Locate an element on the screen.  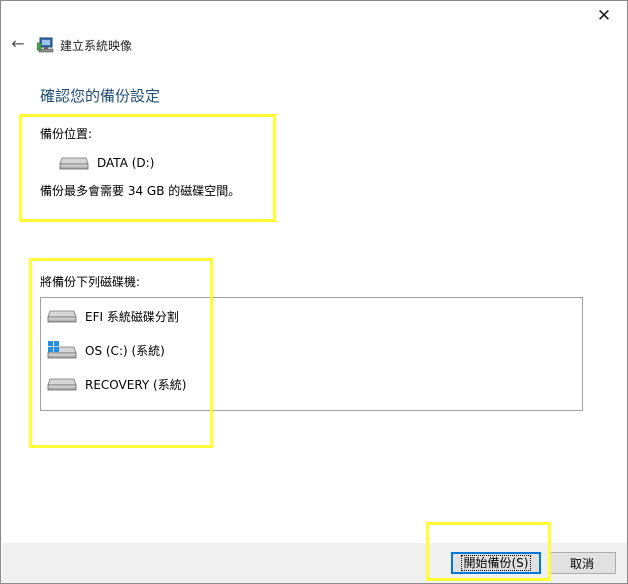
back-arrow-icon: ← is located at coordinates (18, 43).